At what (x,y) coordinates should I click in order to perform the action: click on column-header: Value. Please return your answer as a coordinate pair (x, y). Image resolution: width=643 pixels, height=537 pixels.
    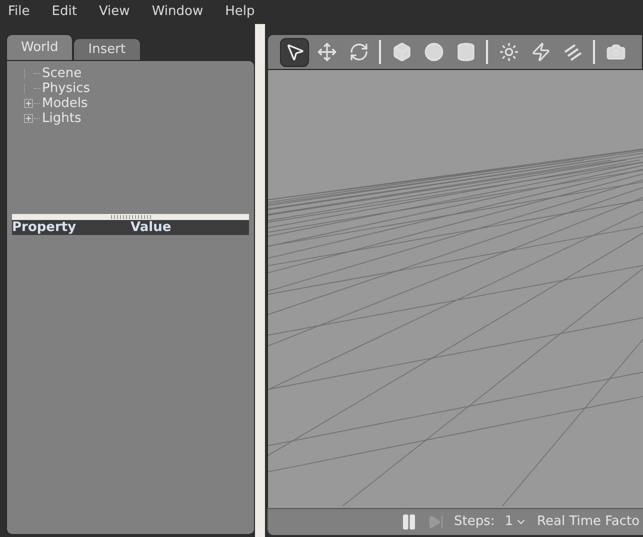
    Looking at the image, I should click on (151, 227).